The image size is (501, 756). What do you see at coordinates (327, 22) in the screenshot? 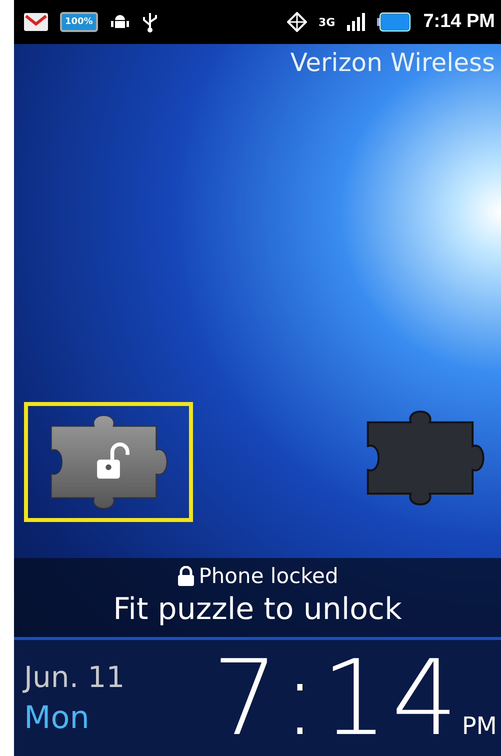
I see `network-type: 3G` at bounding box center [327, 22].